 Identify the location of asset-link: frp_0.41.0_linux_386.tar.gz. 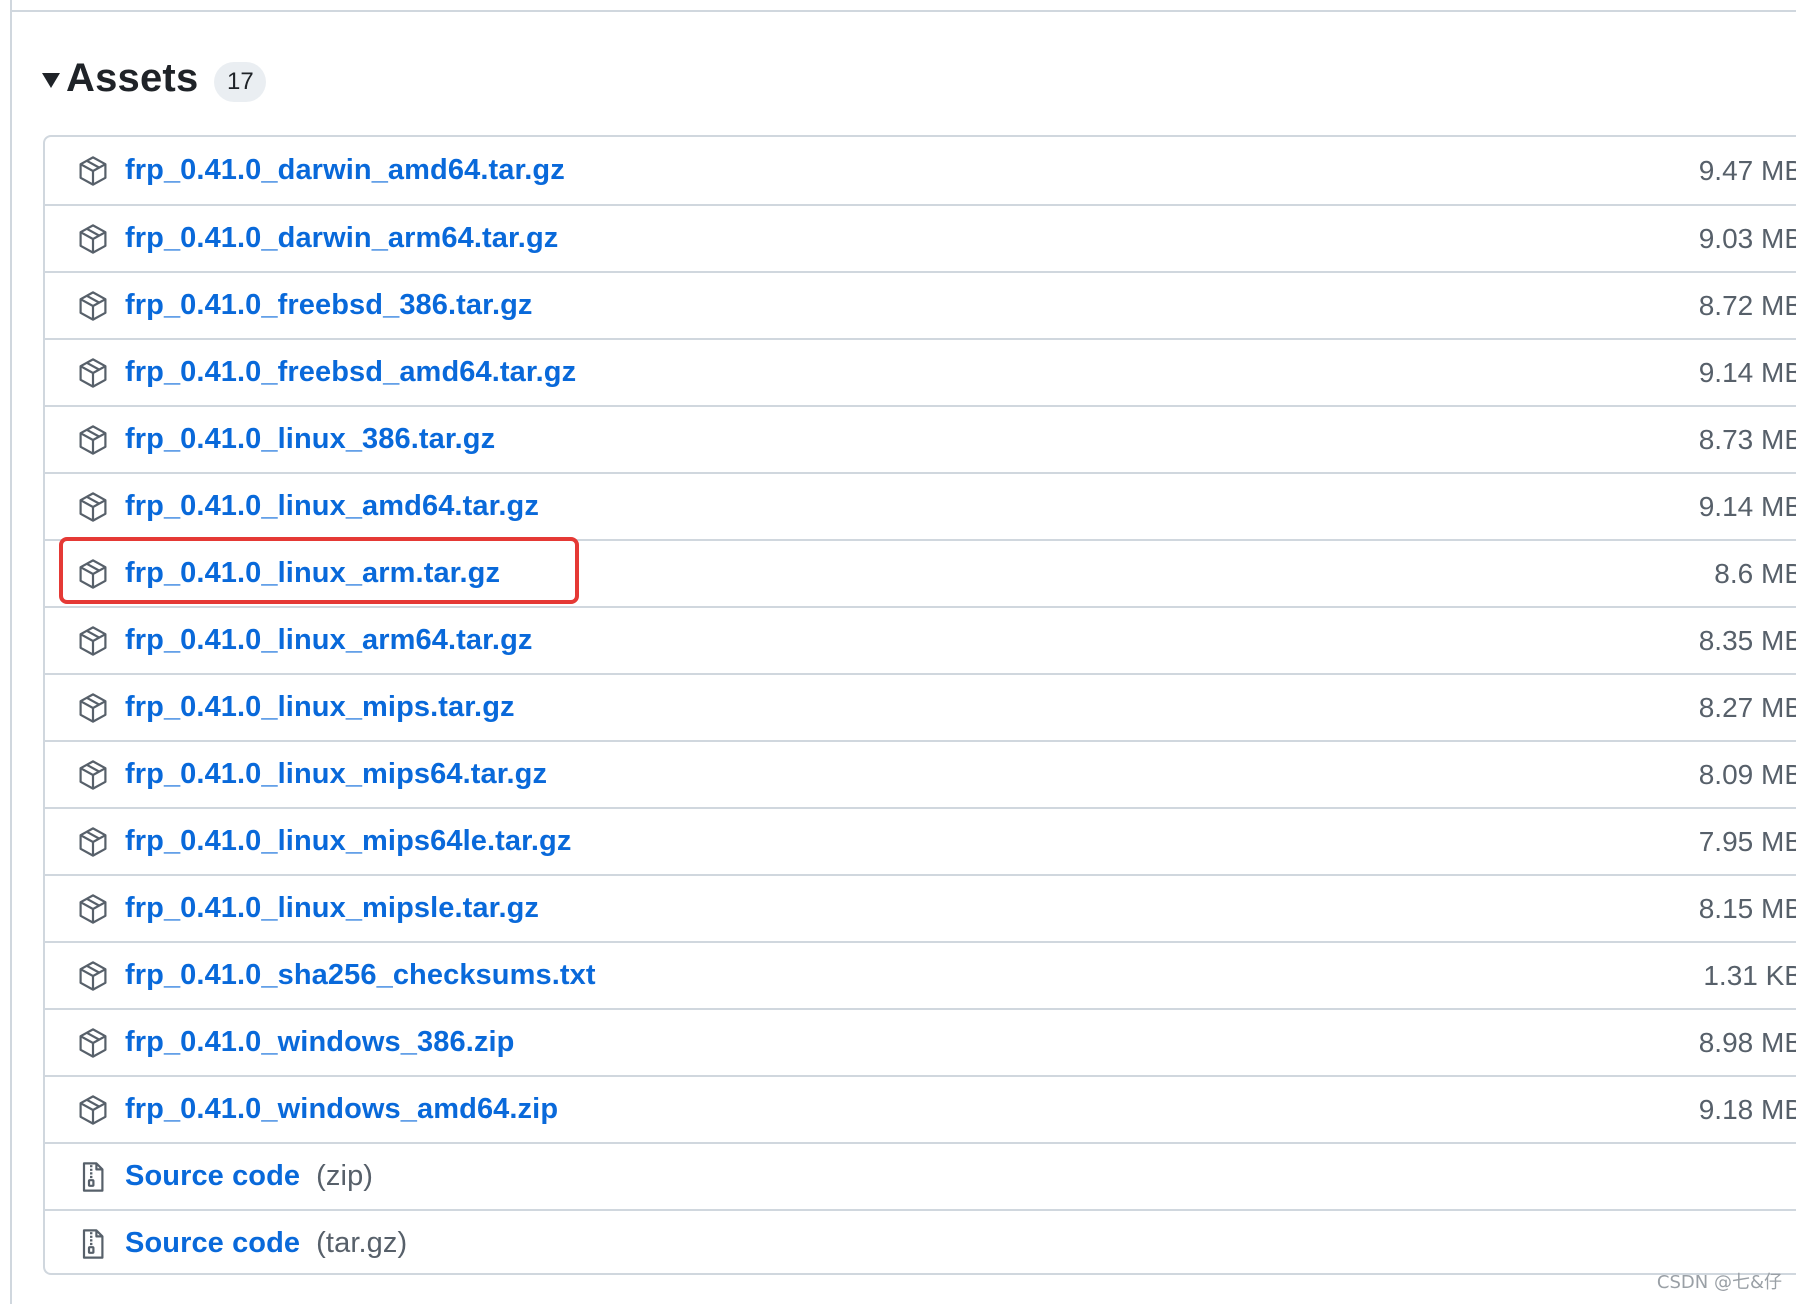
(310, 439).